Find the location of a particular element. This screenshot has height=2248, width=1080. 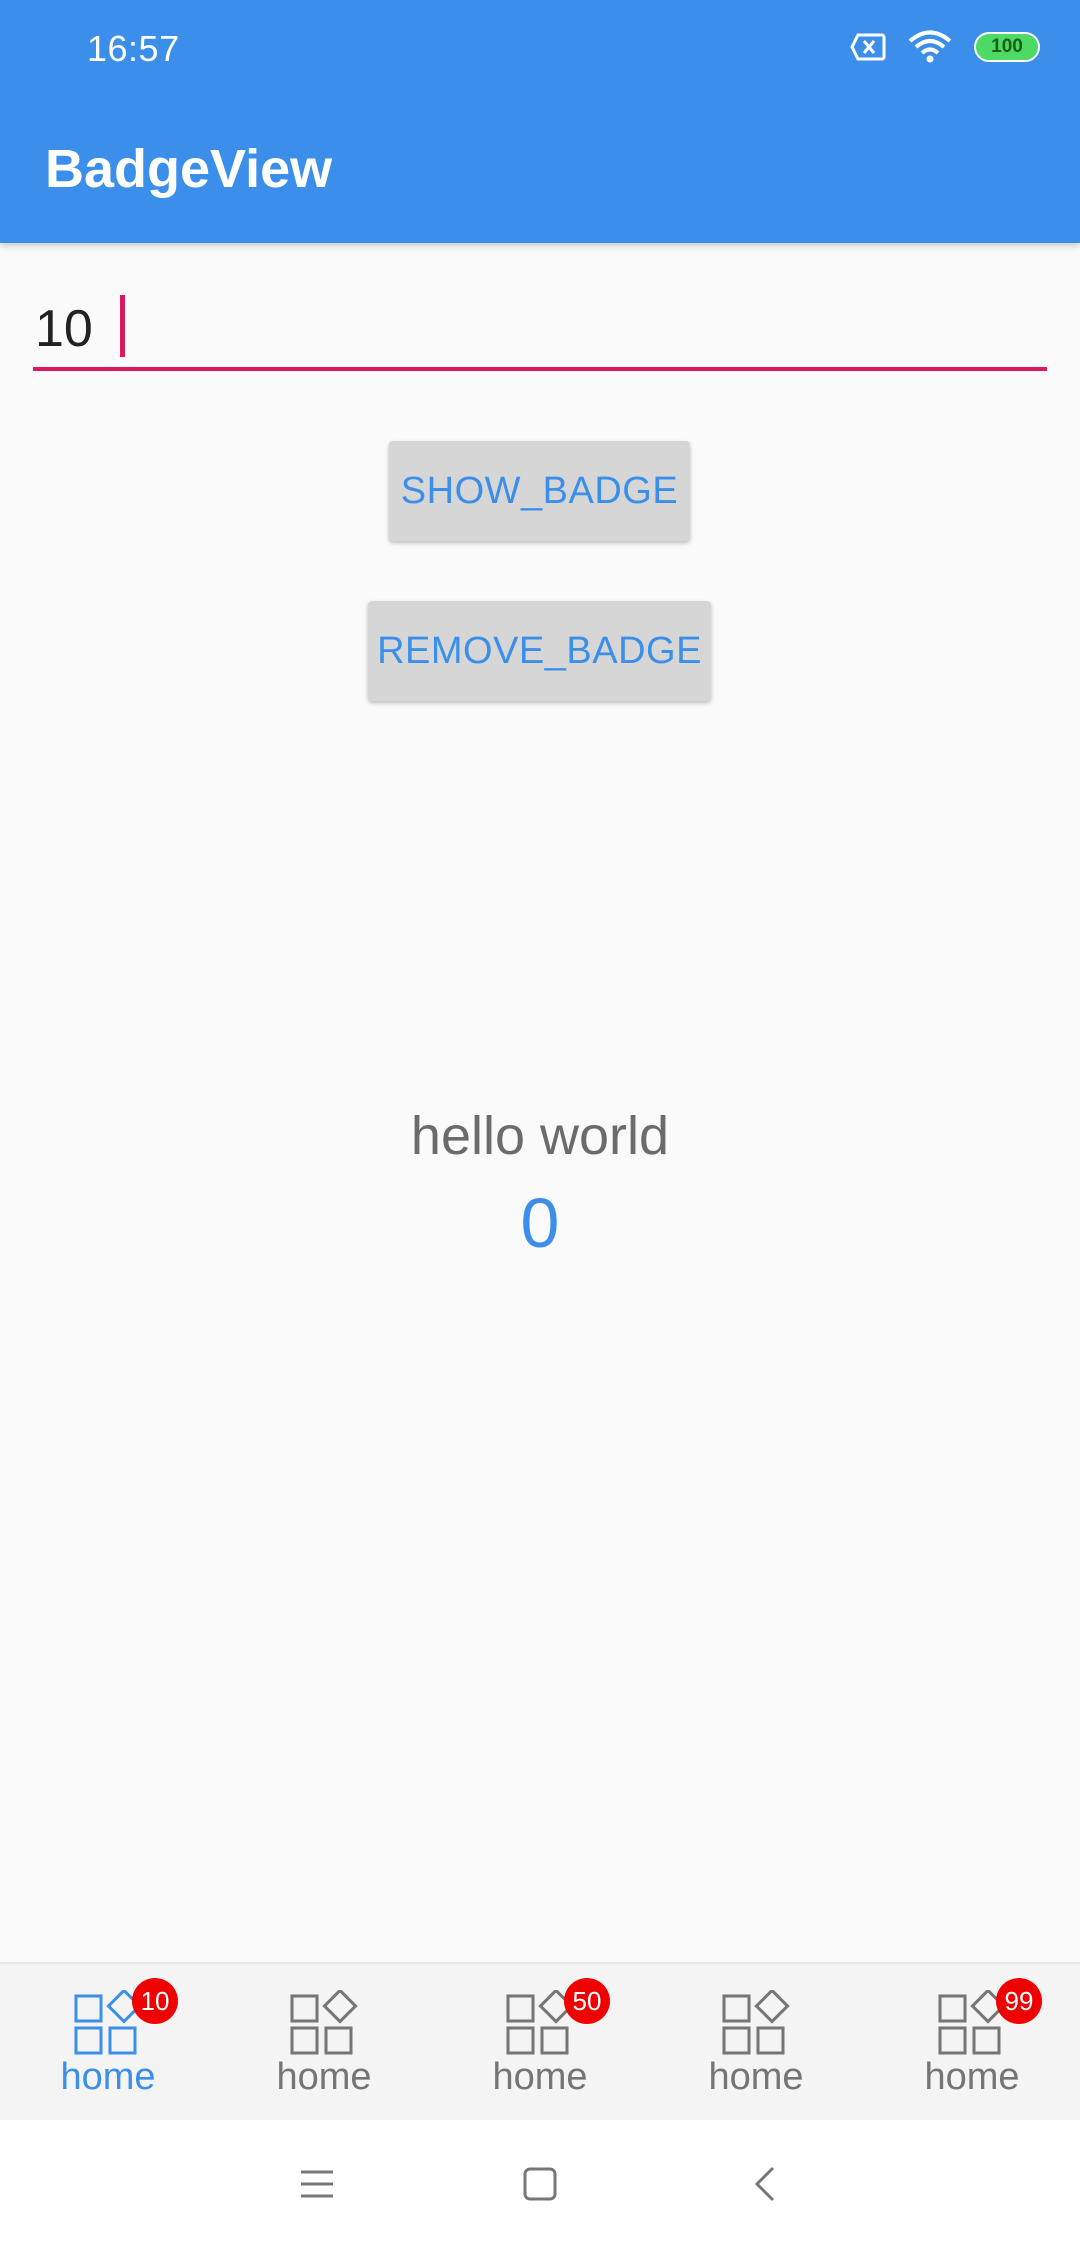

app-header: 16:57 100 BadgeView is located at coordinates (540, 121).